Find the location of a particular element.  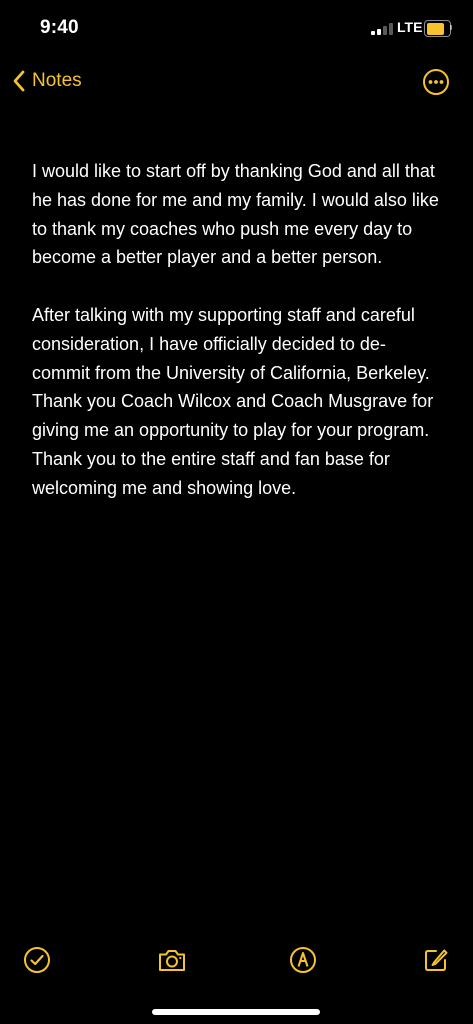

status-bar: 9:40 LTE is located at coordinates (236, 28).